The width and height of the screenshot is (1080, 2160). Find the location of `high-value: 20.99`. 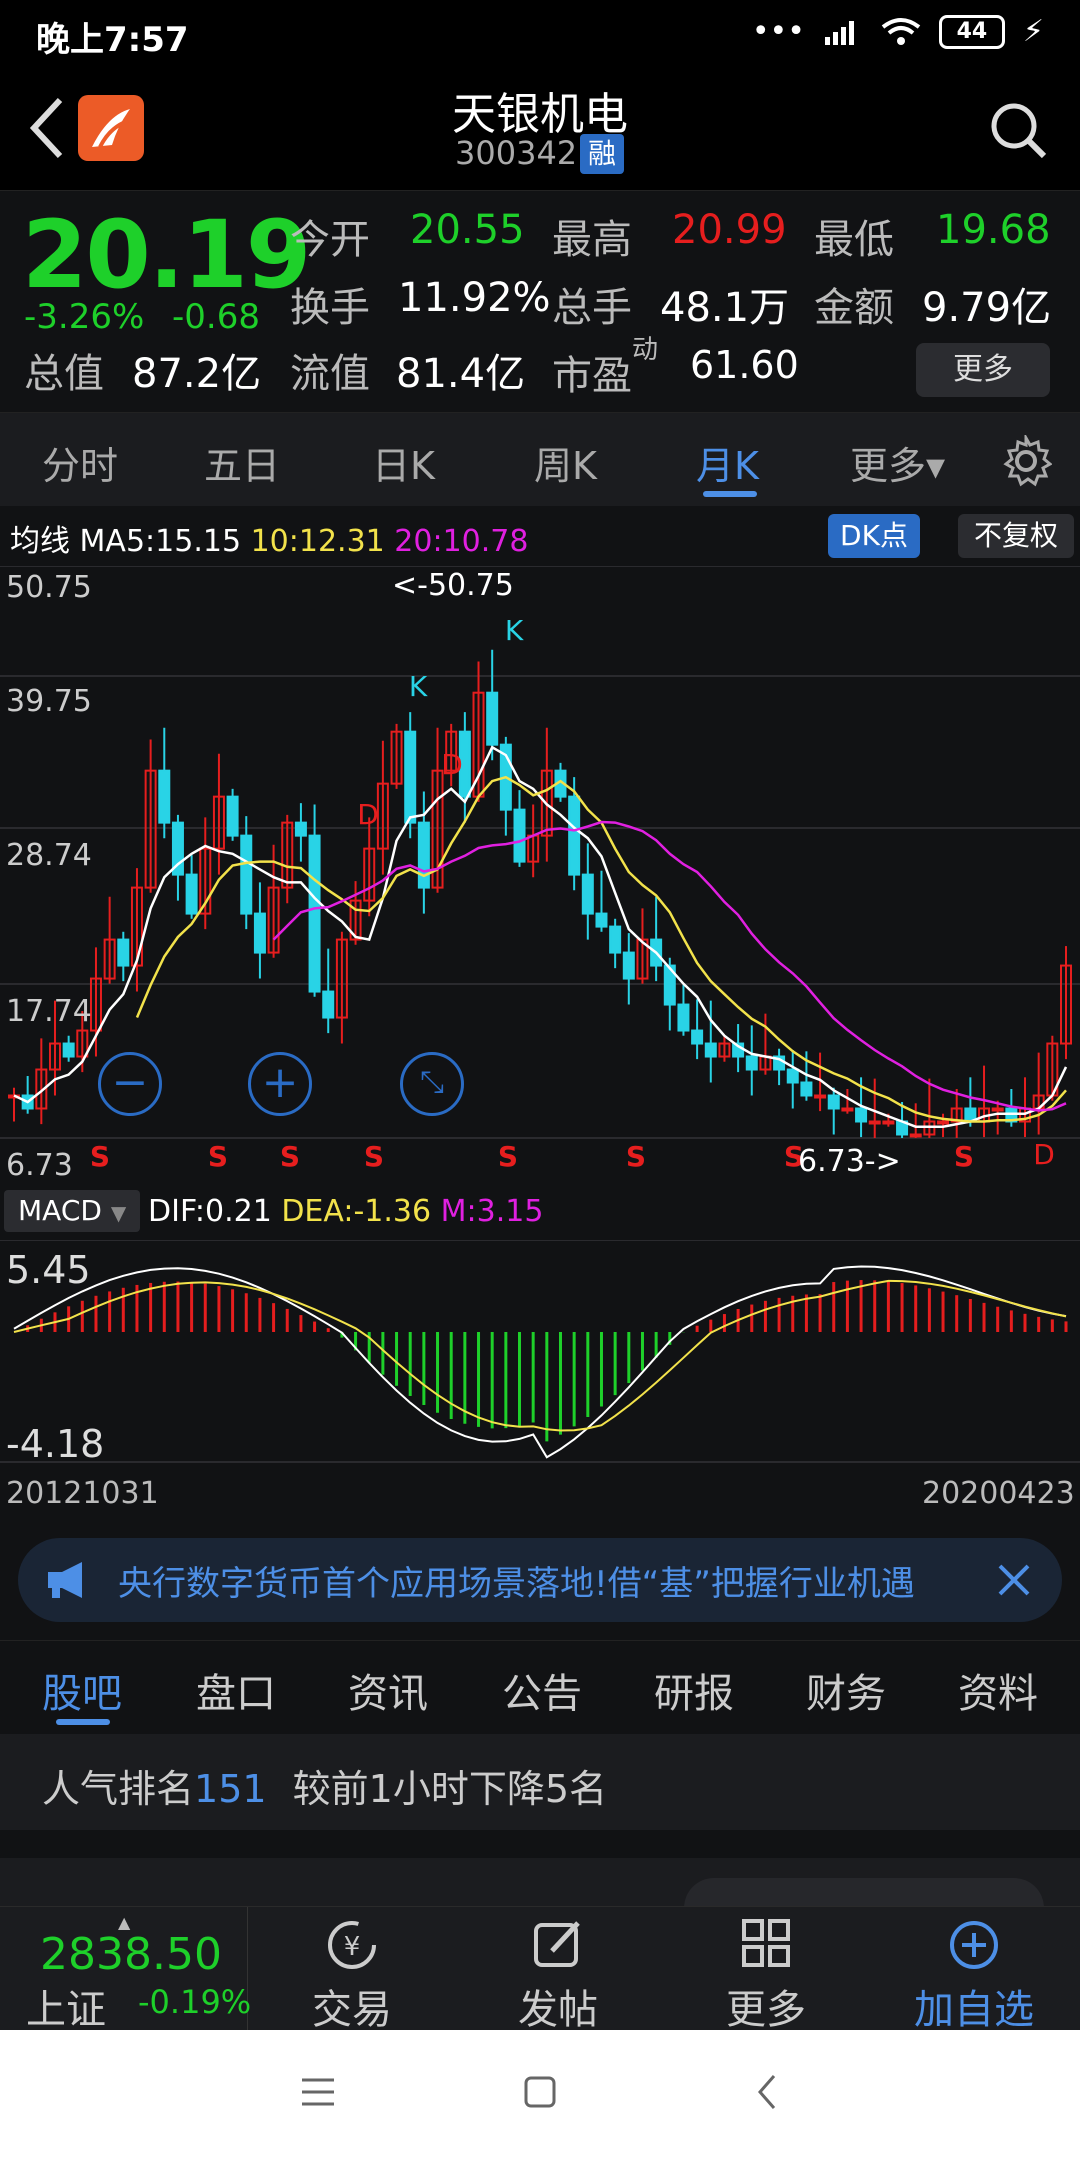

high-value: 20.99 is located at coordinates (729, 230).